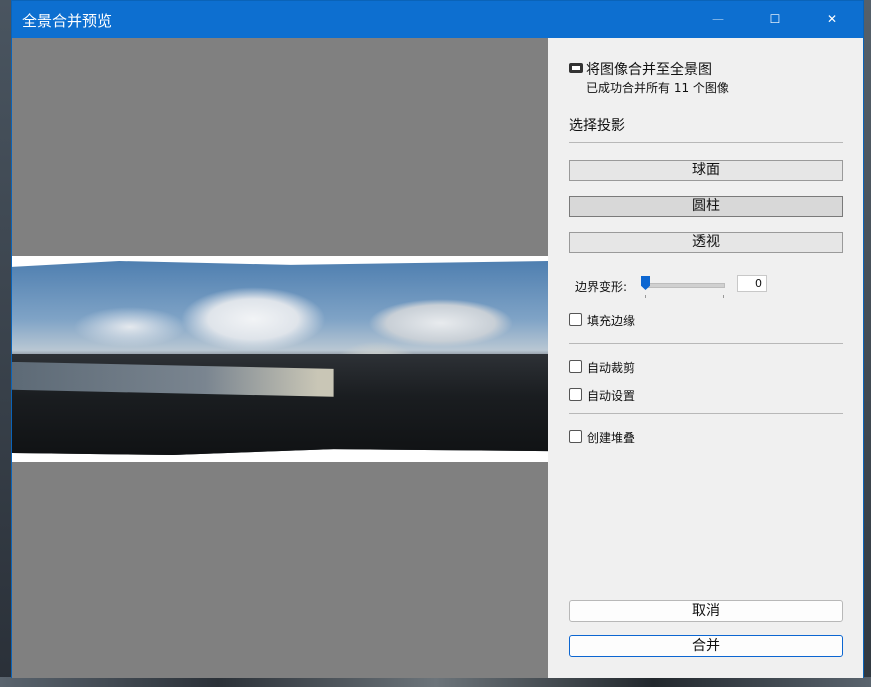 This screenshot has height=687, width=871. I want to click on background-app-bottom, so click(435, 682).